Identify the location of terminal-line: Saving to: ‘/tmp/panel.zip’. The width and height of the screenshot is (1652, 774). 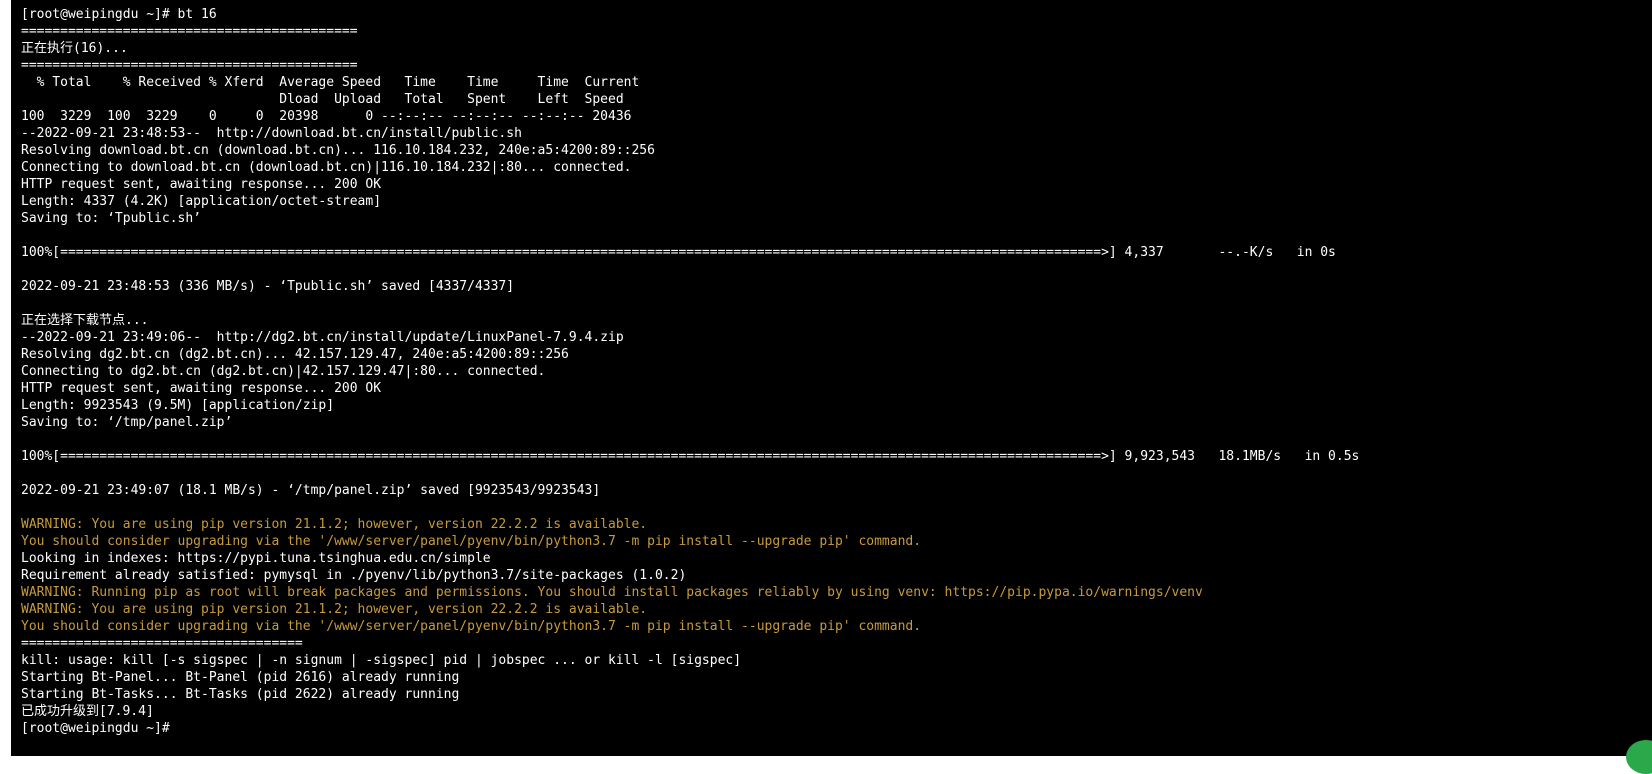
(836, 422).